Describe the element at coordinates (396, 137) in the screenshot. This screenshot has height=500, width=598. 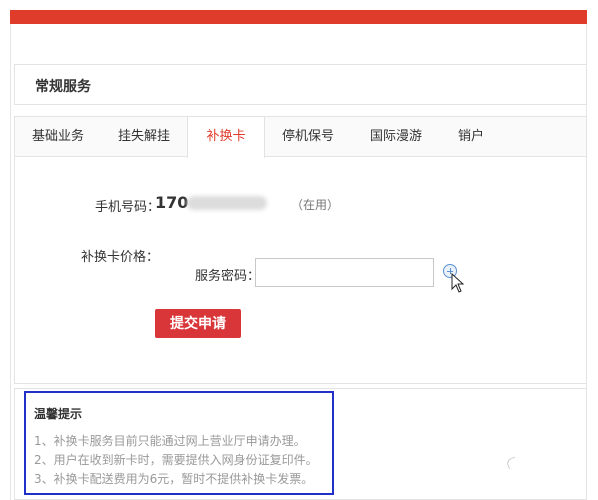
I see `tab-international-roaming: 国际漫游` at that location.